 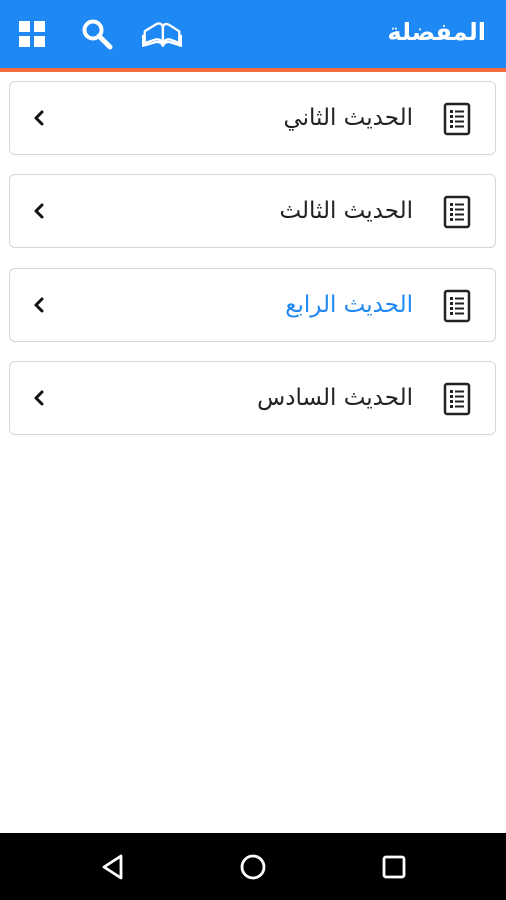 I want to click on open-book-button, so click(x=162, y=34).